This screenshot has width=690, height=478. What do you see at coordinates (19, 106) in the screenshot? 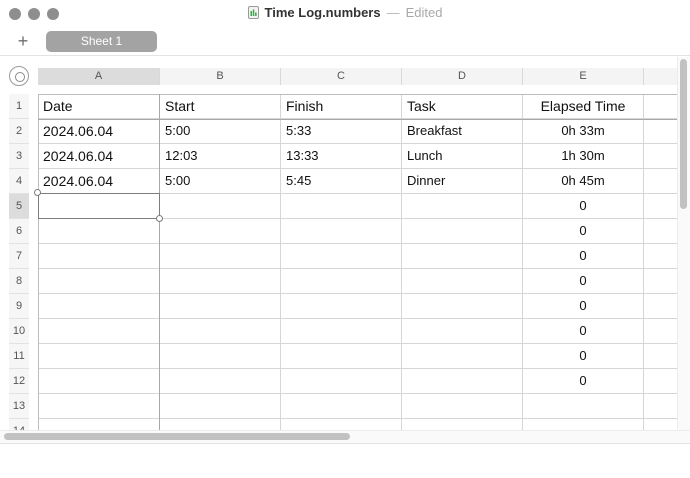
I see `row-header: 1` at bounding box center [19, 106].